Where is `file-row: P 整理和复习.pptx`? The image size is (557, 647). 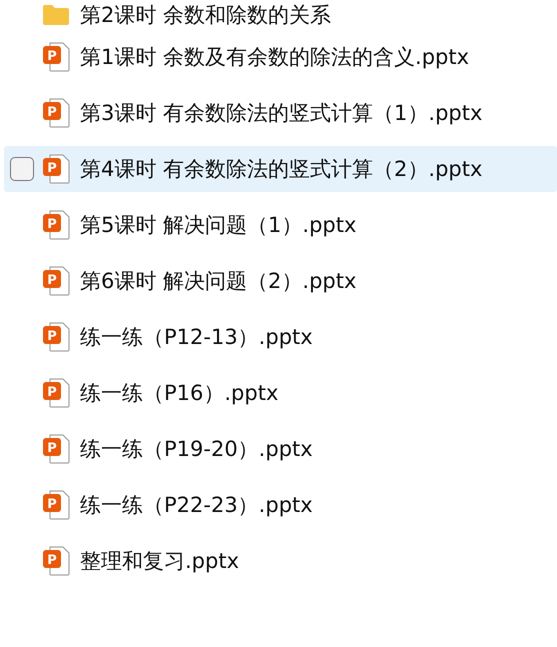
file-row: P 整理和复习.pptx is located at coordinates (280, 561).